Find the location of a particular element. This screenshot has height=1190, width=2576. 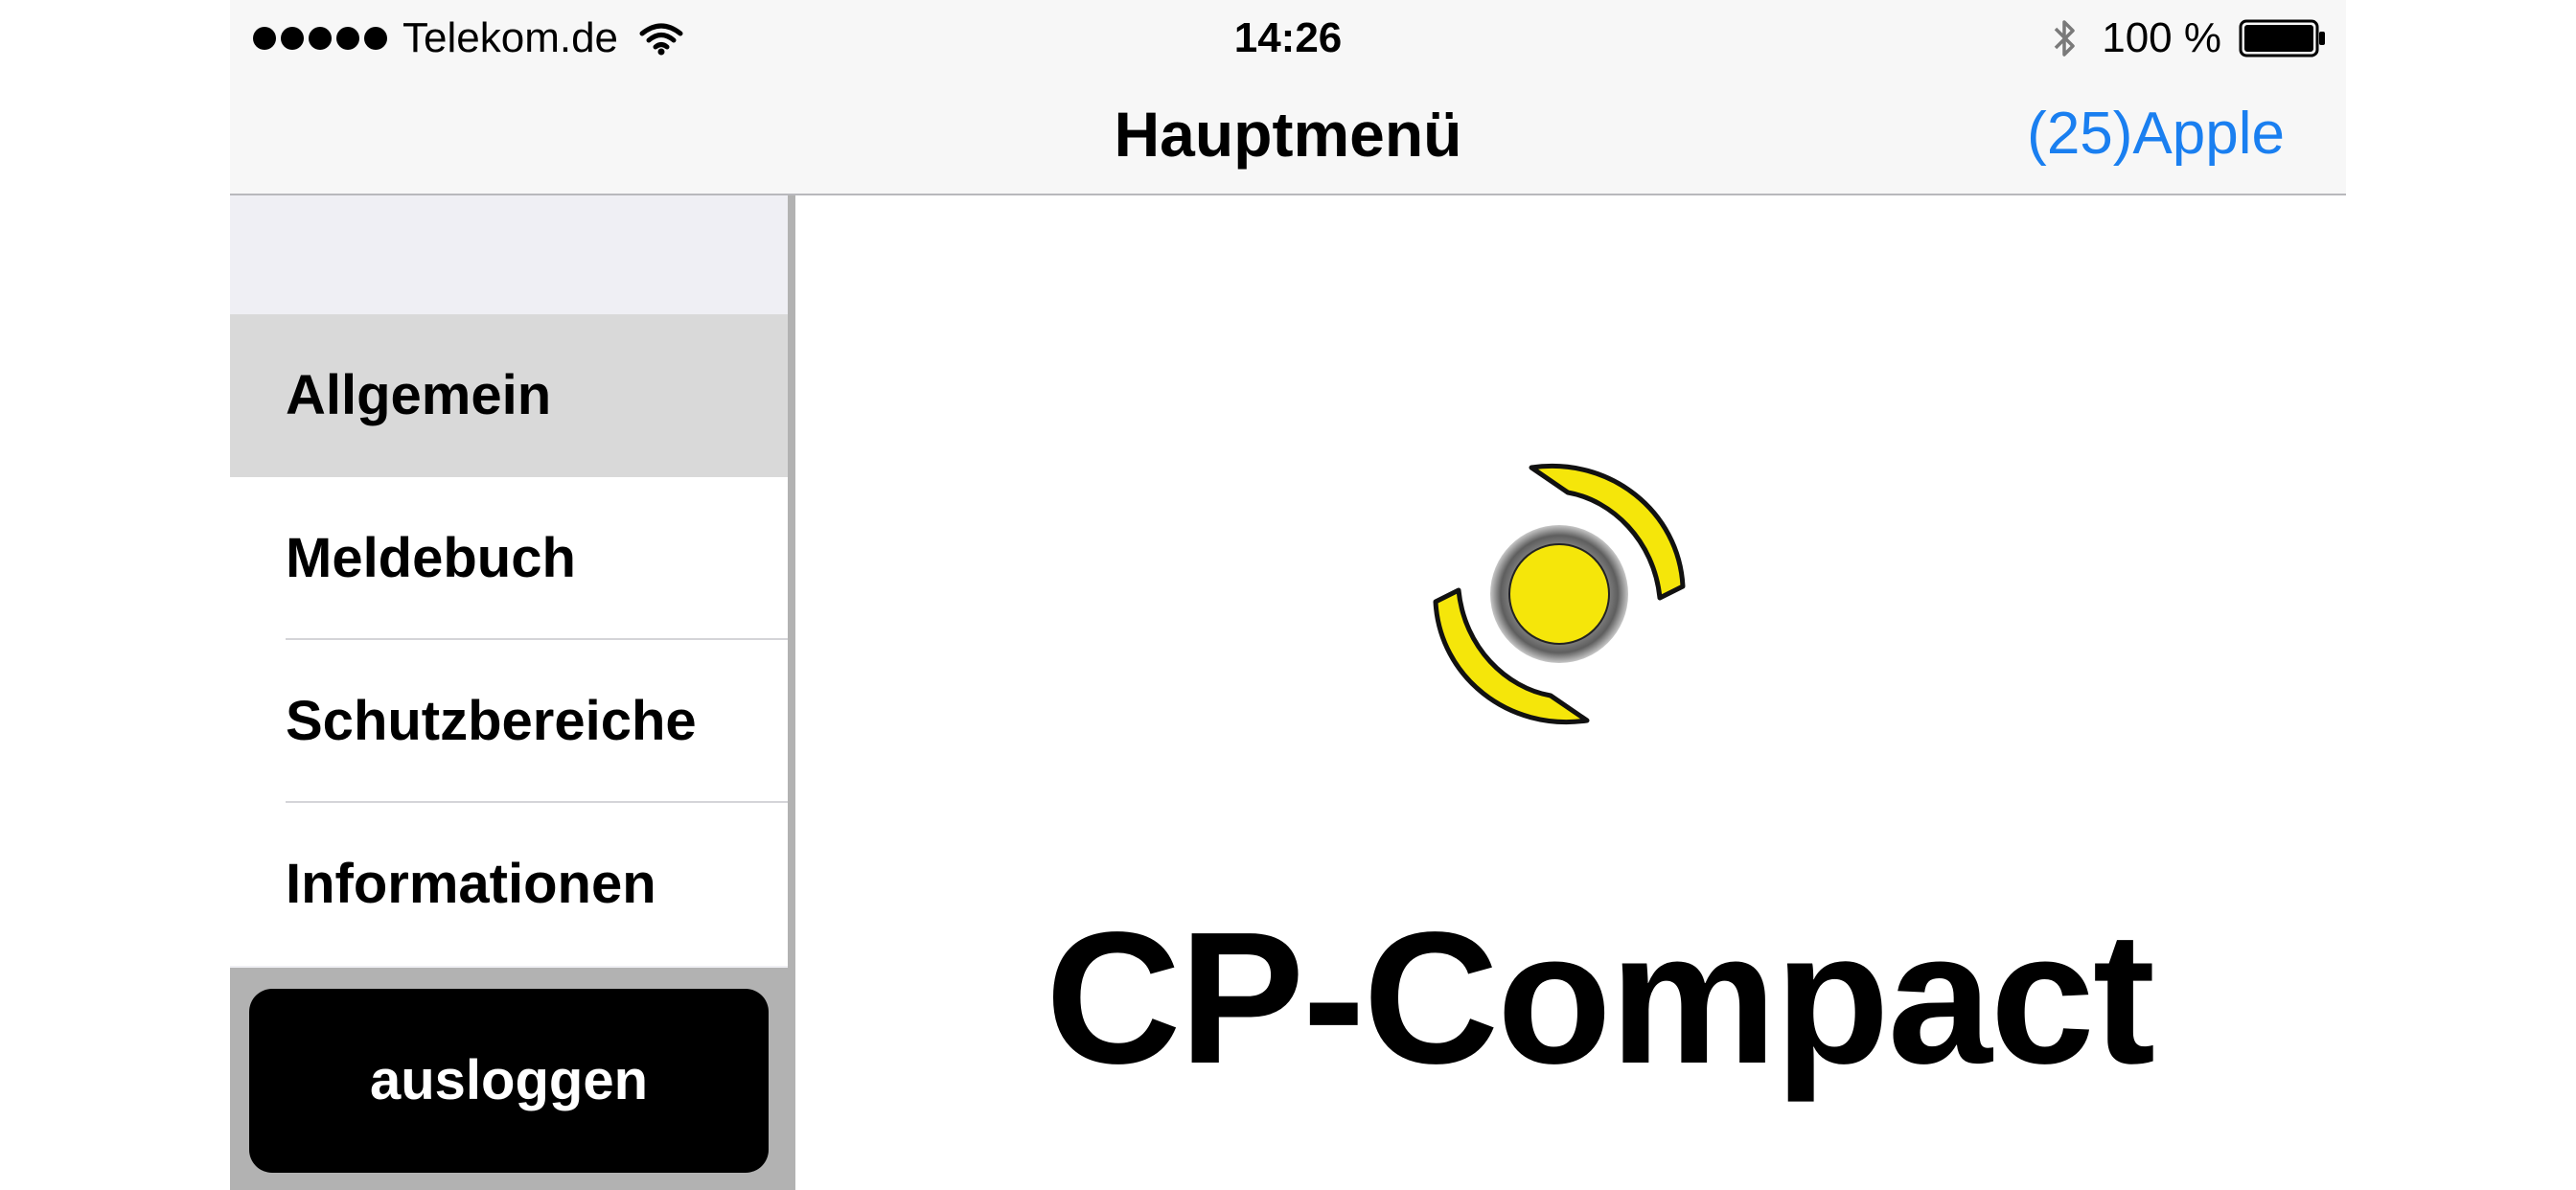

sidebar-divider is located at coordinates (791, 693).